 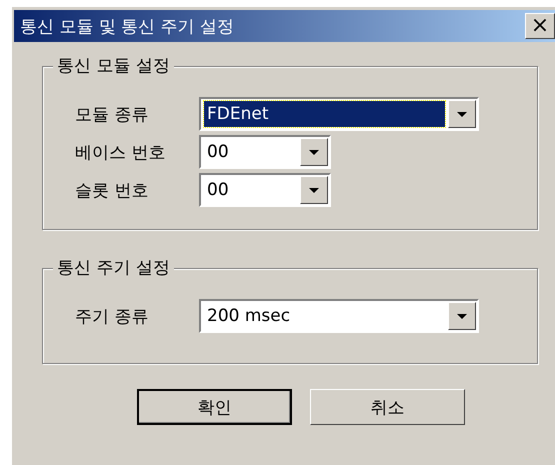 I want to click on dropdown: 200 msec, so click(x=339, y=316).